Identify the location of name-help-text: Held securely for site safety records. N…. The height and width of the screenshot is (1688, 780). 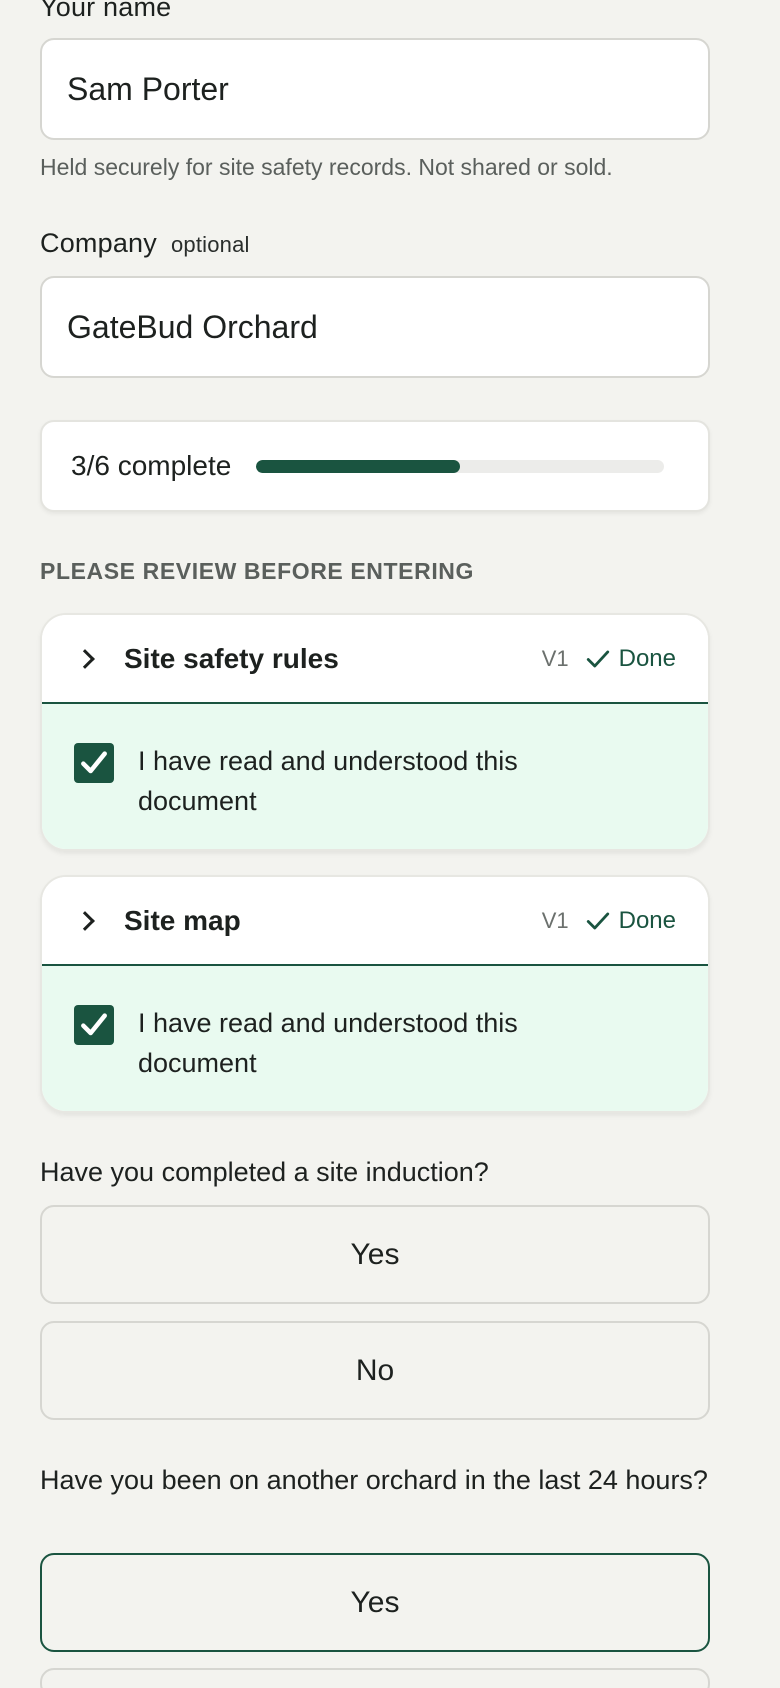
(326, 167).